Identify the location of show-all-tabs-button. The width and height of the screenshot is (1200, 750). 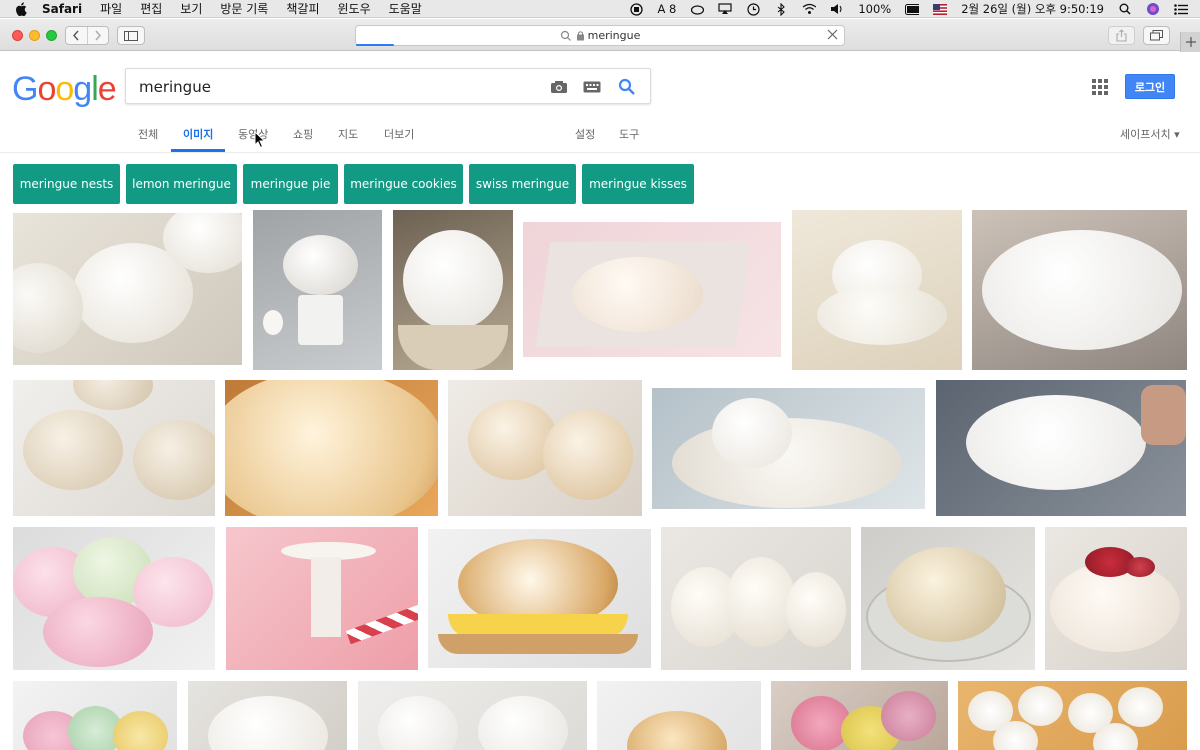
(1156, 35).